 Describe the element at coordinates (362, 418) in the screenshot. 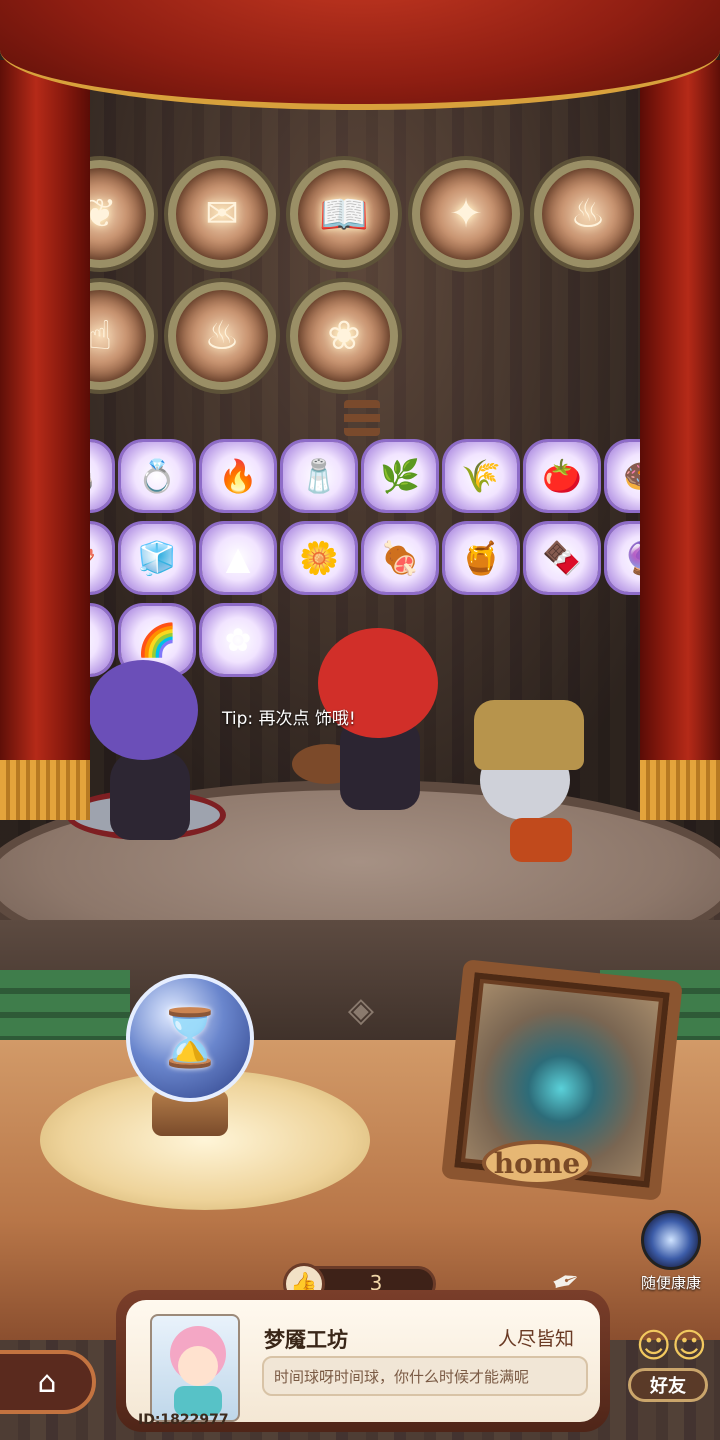

I see `drag-handle-icon` at that location.